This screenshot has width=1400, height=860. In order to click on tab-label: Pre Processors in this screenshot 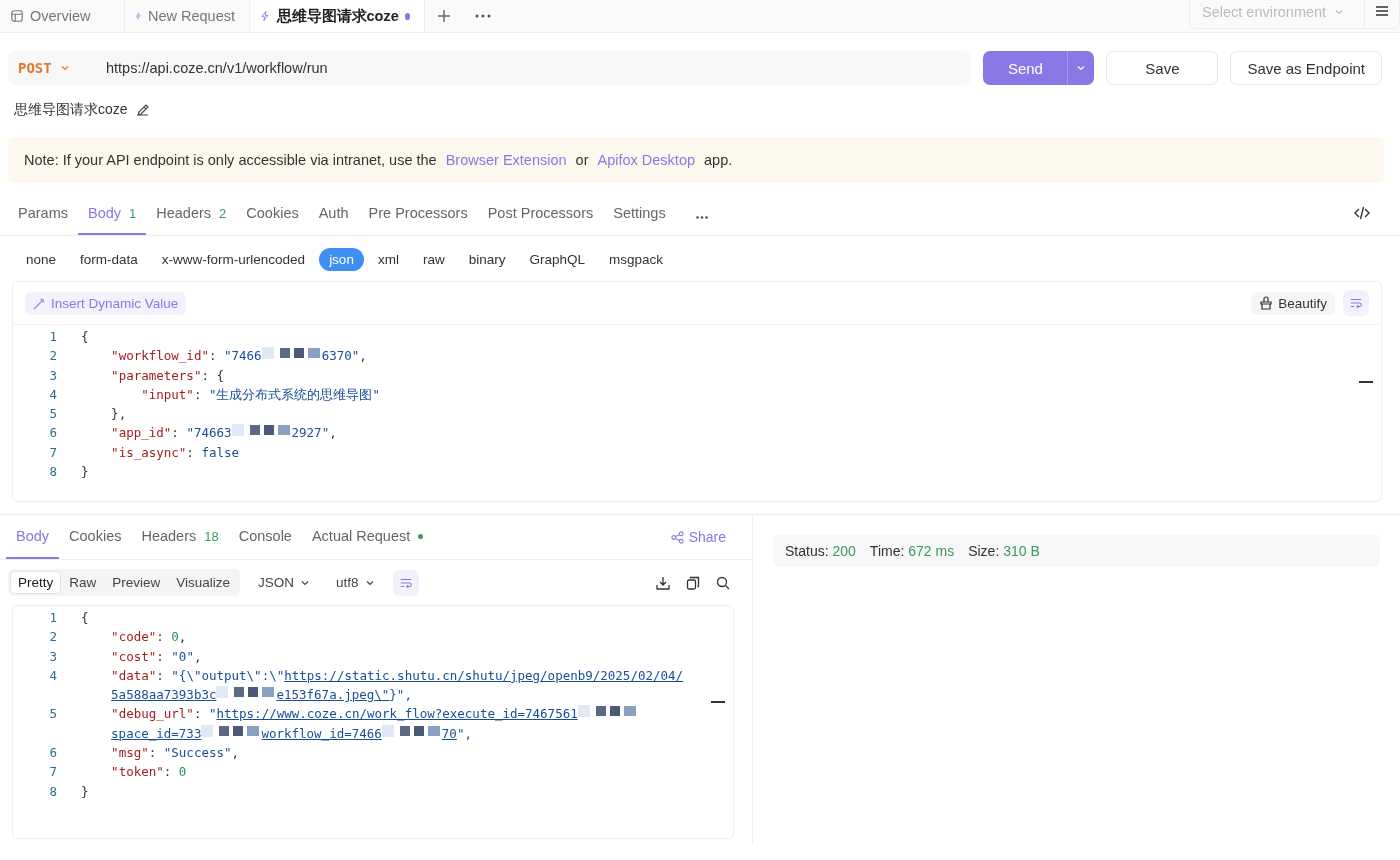, I will do `click(418, 213)`.